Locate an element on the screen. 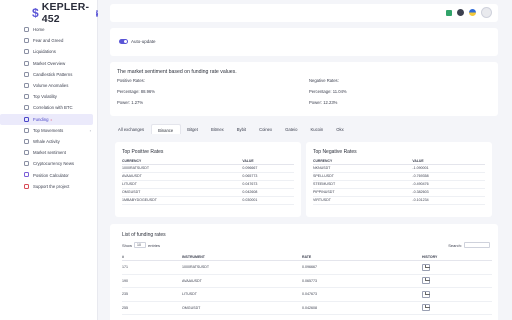 This screenshot has height=320, width=512. header-icons is located at coordinates (469, 12).